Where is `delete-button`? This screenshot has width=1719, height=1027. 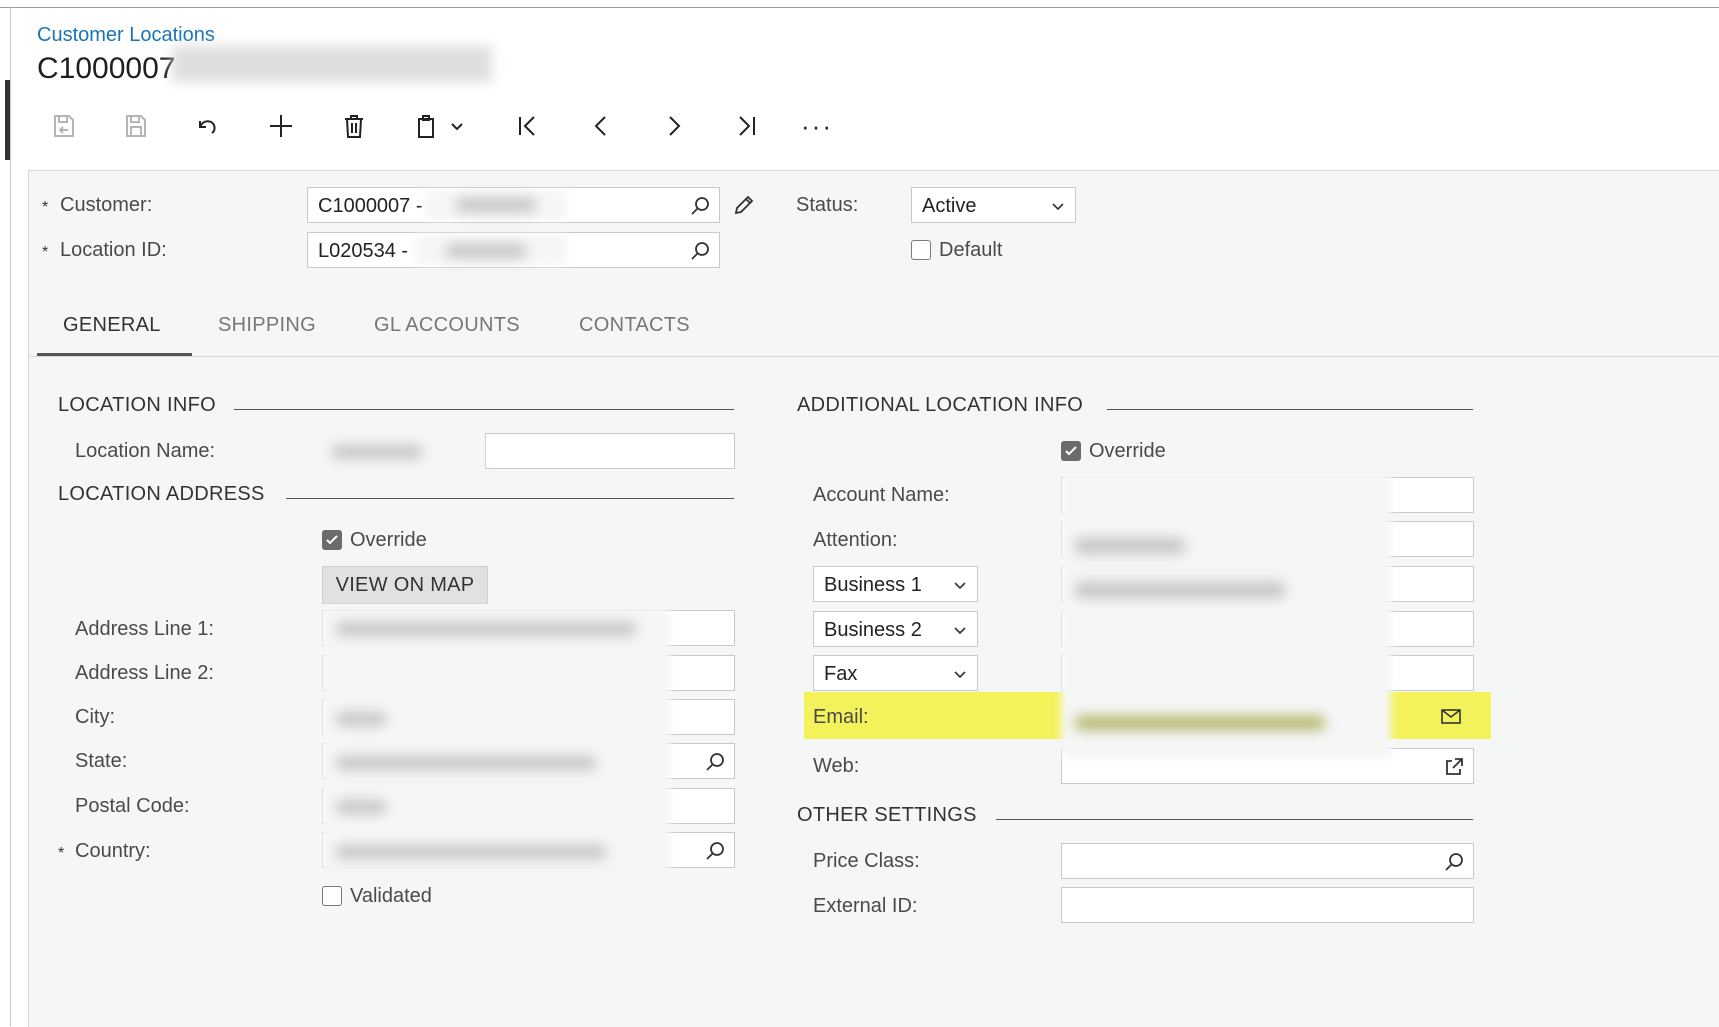
delete-button is located at coordinates (354, 126).